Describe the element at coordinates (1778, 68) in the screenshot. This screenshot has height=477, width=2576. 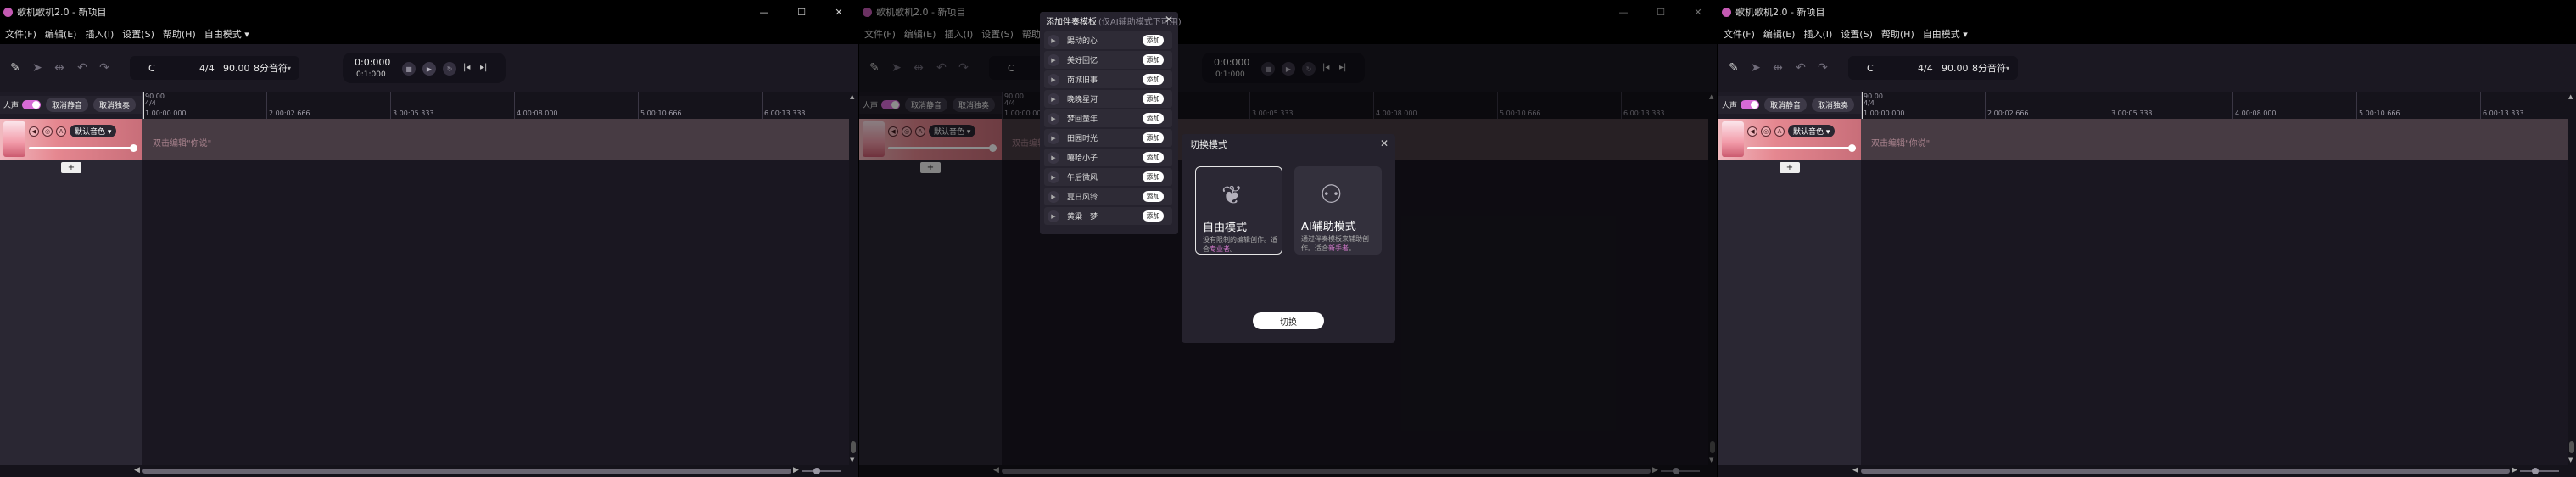
I see `split-icon: ⇹` at that location.